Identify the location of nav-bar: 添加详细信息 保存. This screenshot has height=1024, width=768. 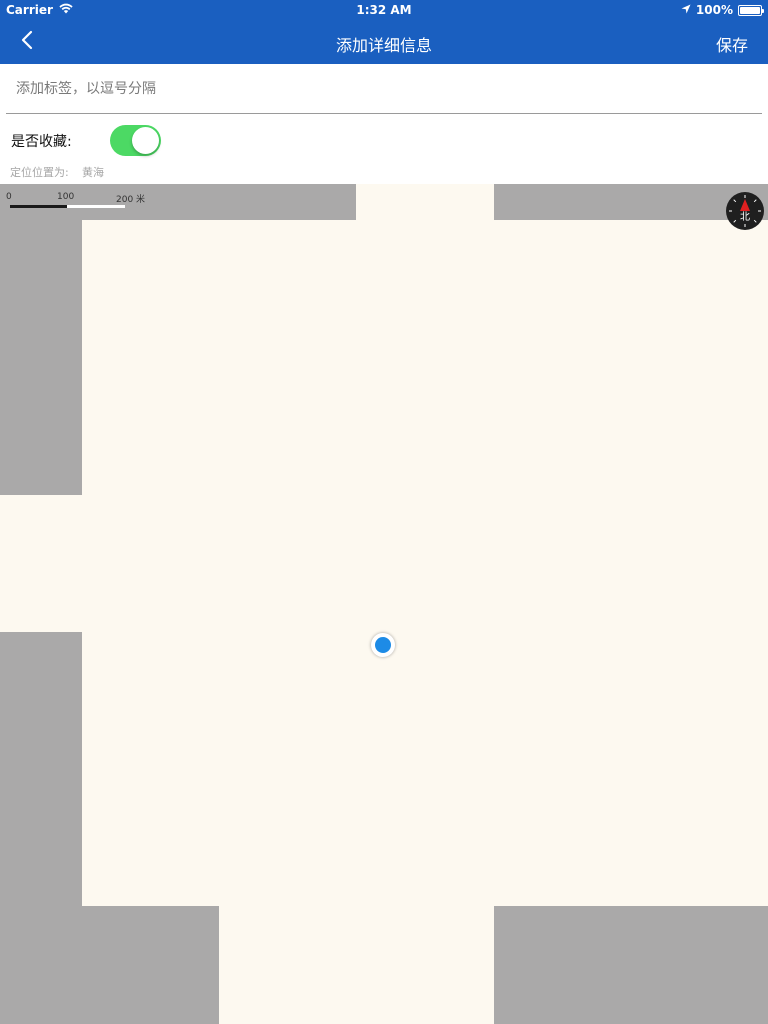
(384, 42).